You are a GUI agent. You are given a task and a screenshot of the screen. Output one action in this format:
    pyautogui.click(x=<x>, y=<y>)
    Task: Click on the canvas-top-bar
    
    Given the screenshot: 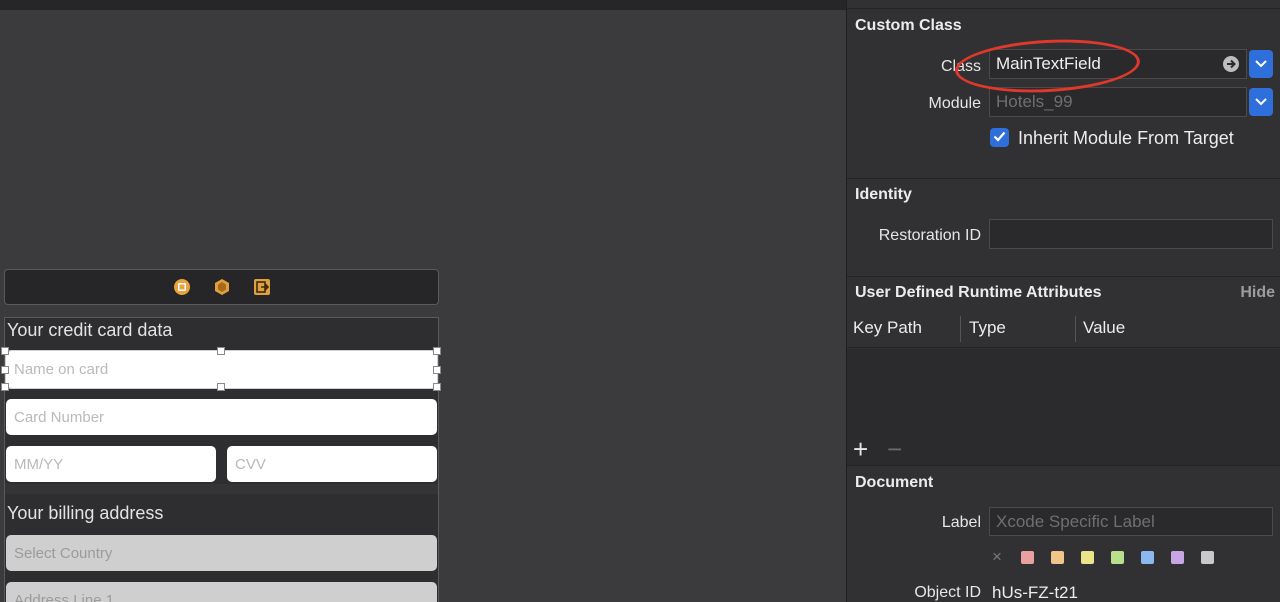 What is the action you would take?
    pyautogui.click(x=423, y=5)
    